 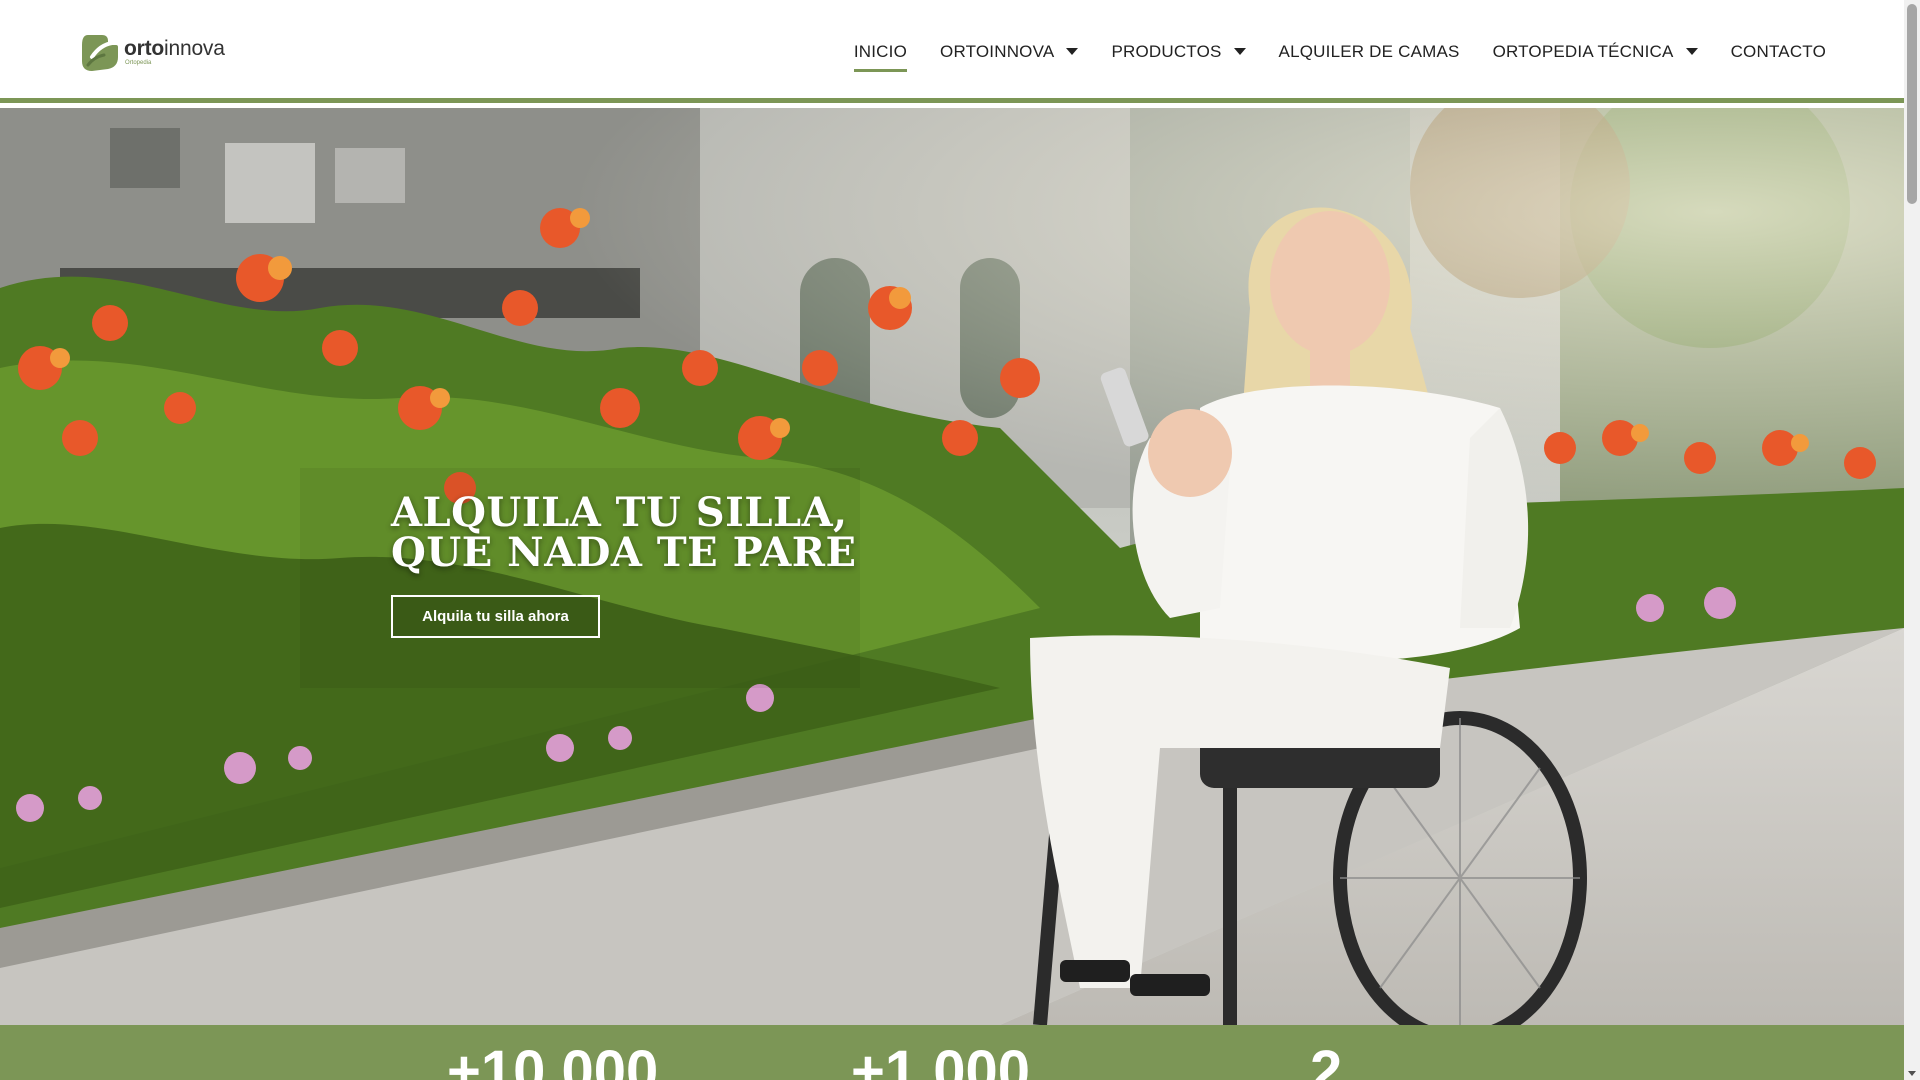 I want to click on stat-products: +1.000, so click(x=941, y=1059).